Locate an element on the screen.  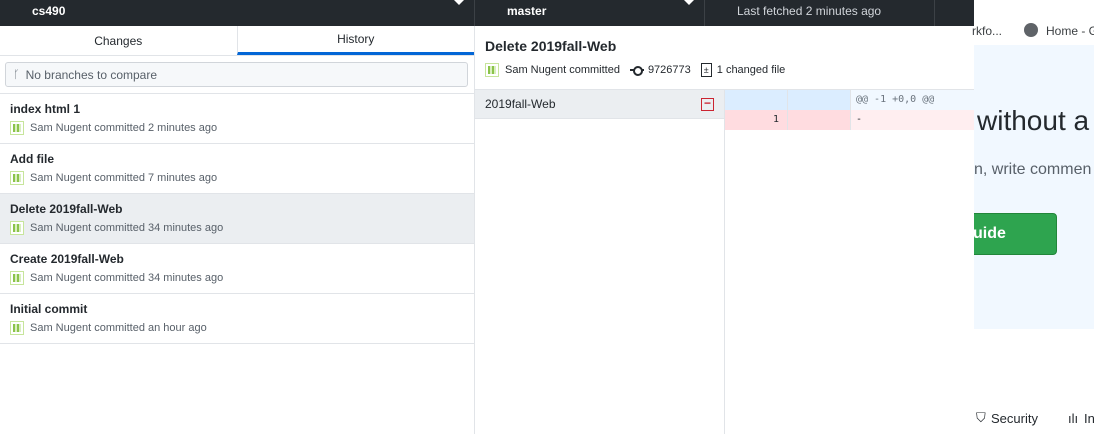
compare-branch-placeholder: No branches to compare is located at coordinates (91, 74).